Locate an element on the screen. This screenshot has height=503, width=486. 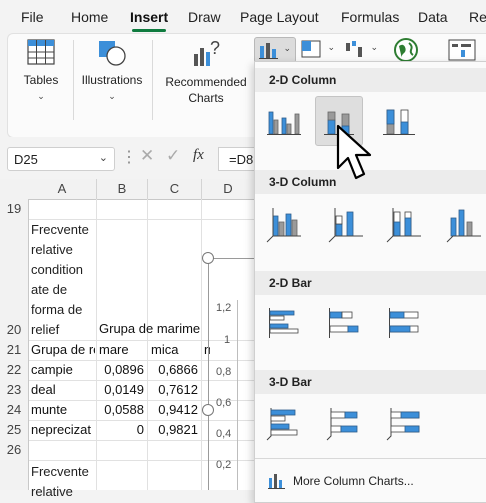
tab-data: Data is located at coordinates (433, 17).